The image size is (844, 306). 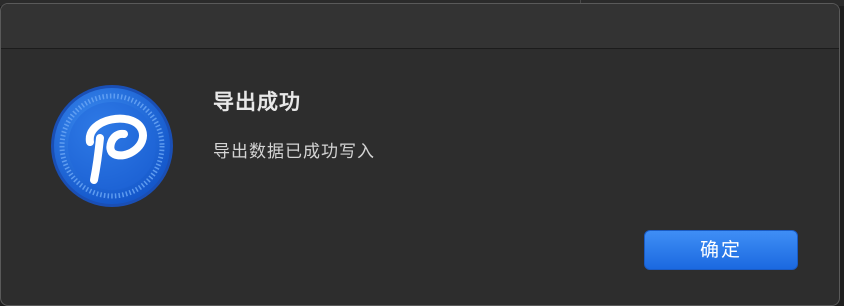 I want to click on dialog-message: 导出数据已成功写入, so click(x=294, y=152).